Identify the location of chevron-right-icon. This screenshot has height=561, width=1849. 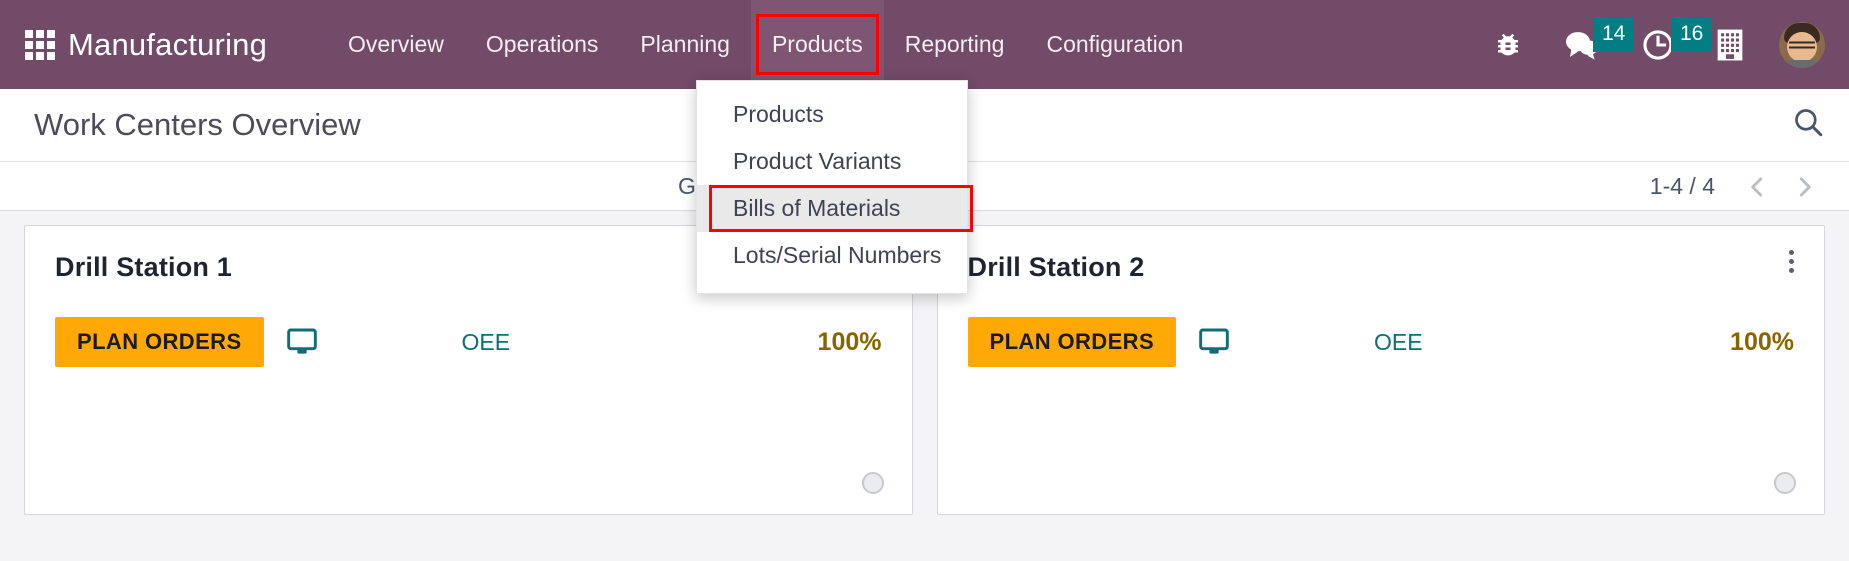
(1805, 186).